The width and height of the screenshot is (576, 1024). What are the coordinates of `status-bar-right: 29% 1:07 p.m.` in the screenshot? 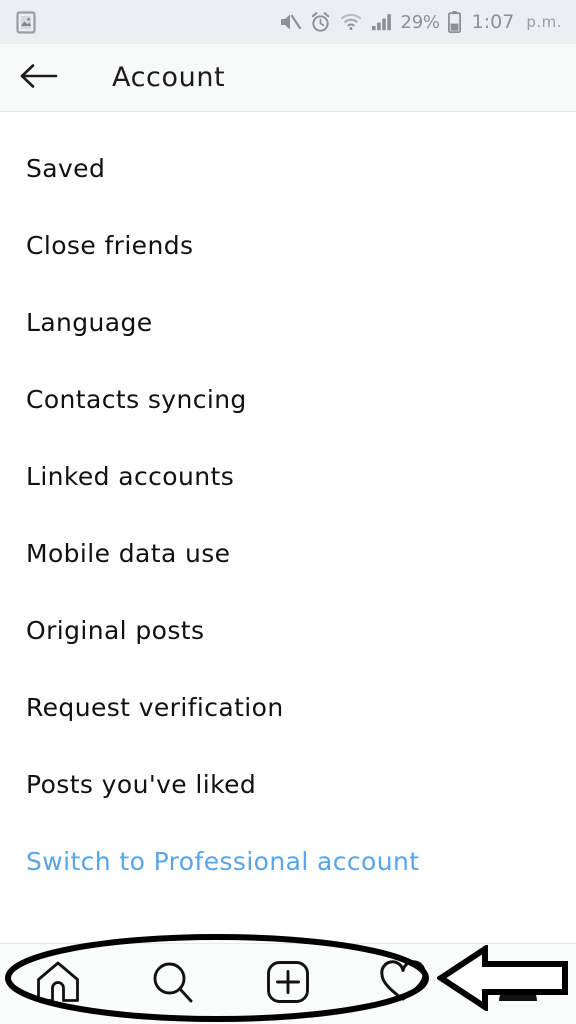 It's located at (420, 22).